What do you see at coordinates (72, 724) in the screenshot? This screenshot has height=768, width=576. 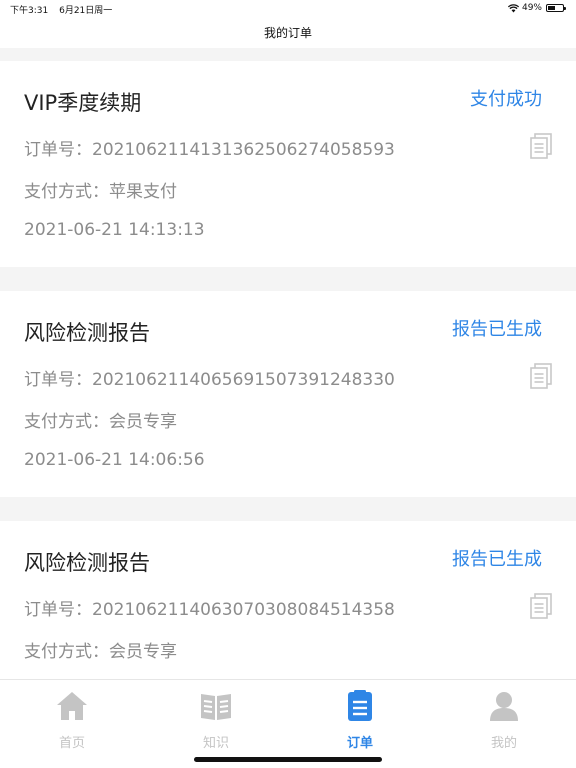 I see `tab-home: 首页` at bounding box center [72, 724].